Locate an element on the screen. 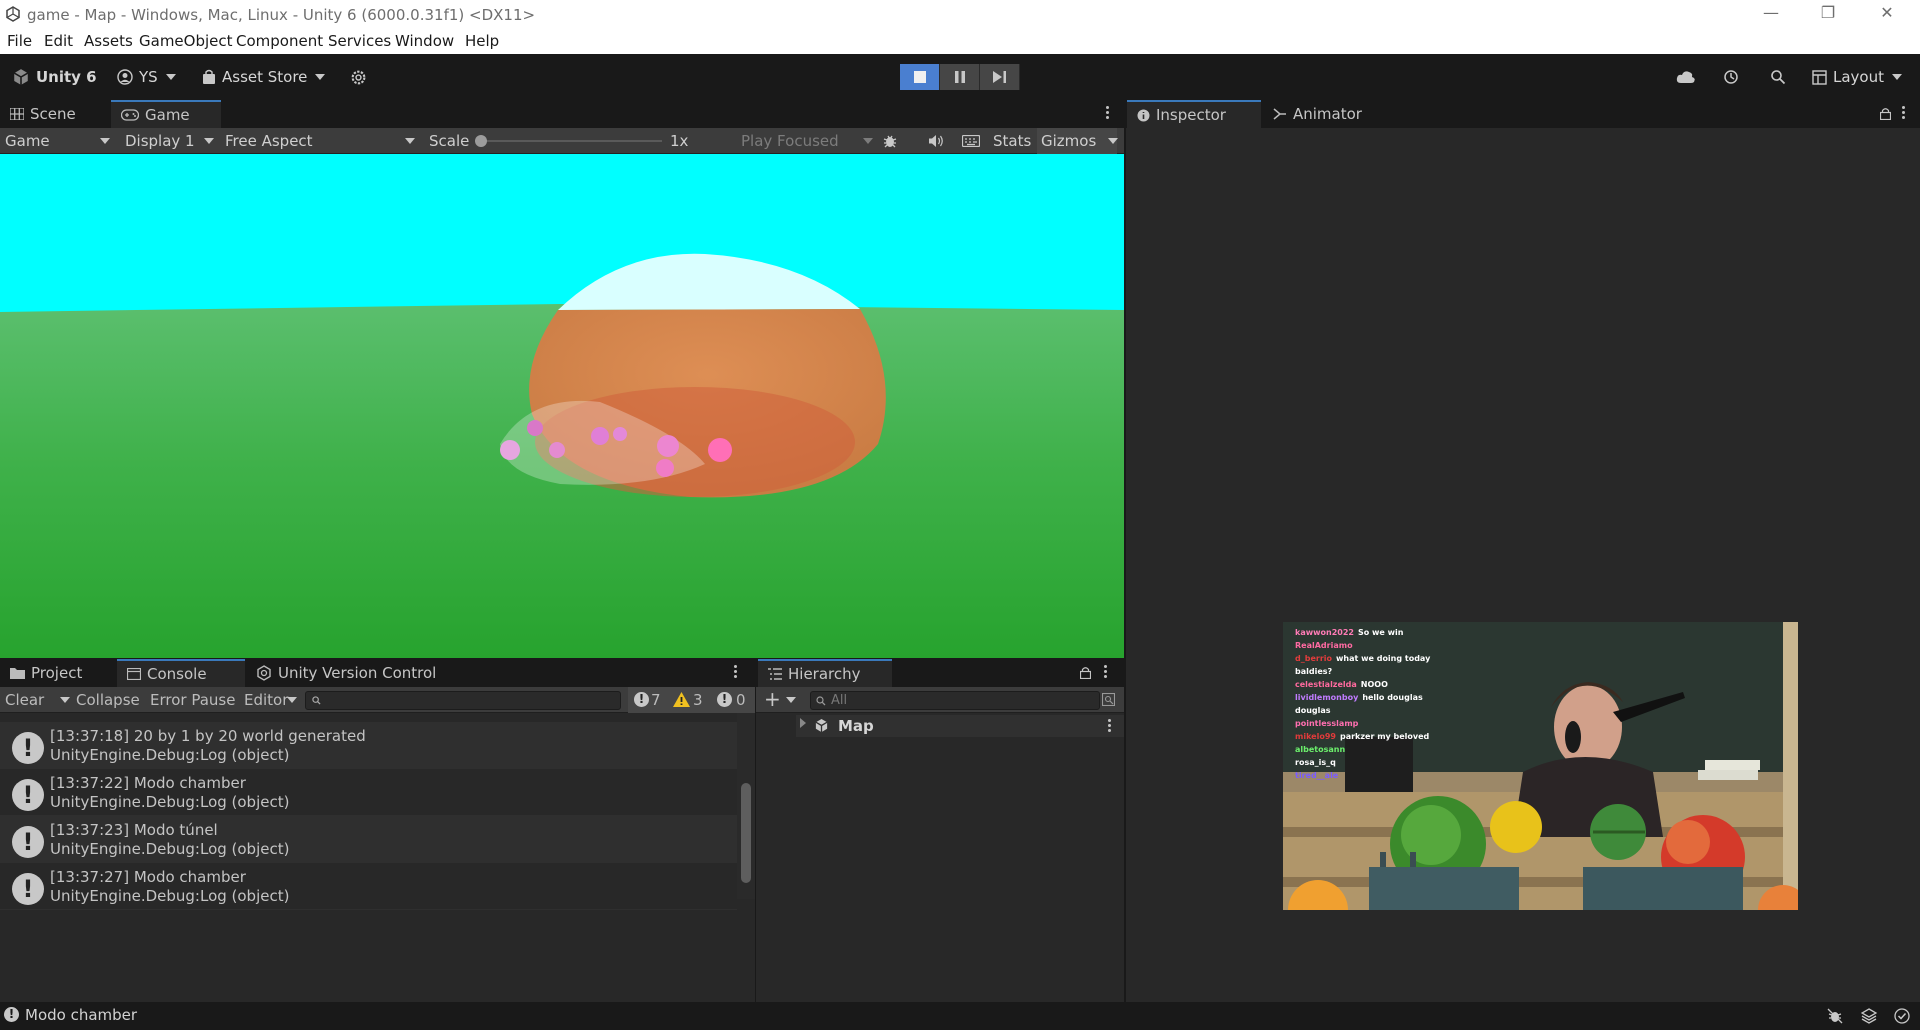 The width and height of the screenshot is (1920, 1030). stats-button: Stats is located at coordinates (1012, 141).